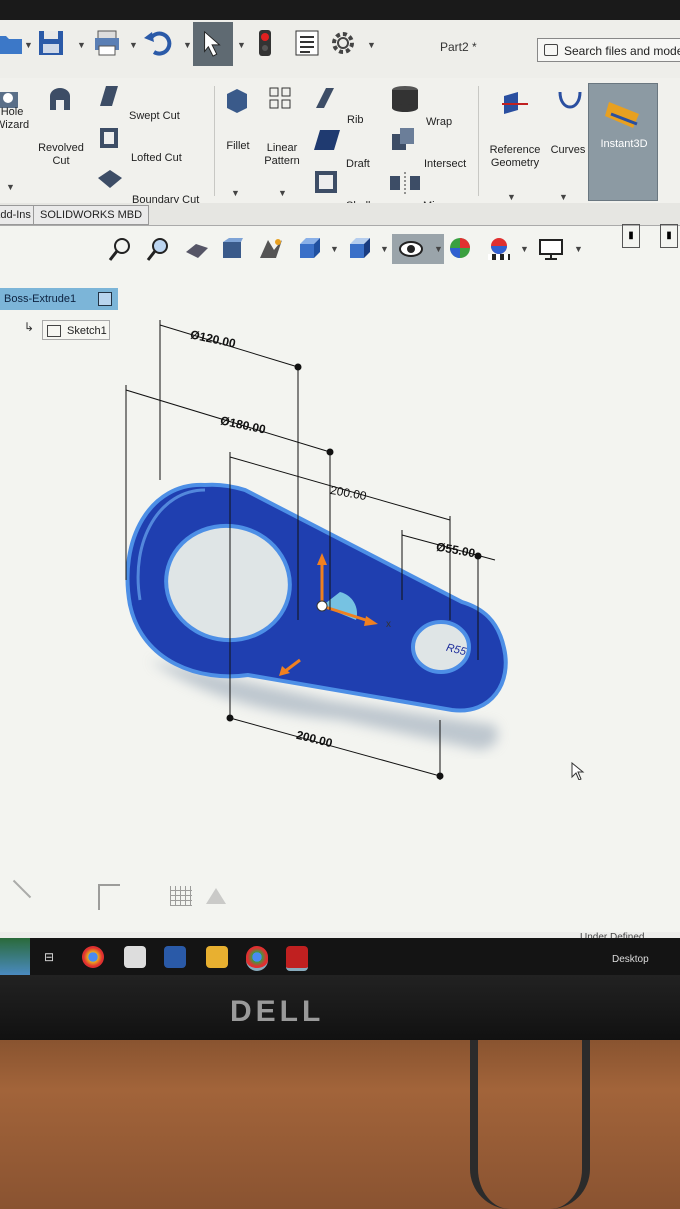 This screenshot has height=1209, width=680. Describe the element at coordinates (175, 957) in the screenshot. I see `word-icon` at that location.